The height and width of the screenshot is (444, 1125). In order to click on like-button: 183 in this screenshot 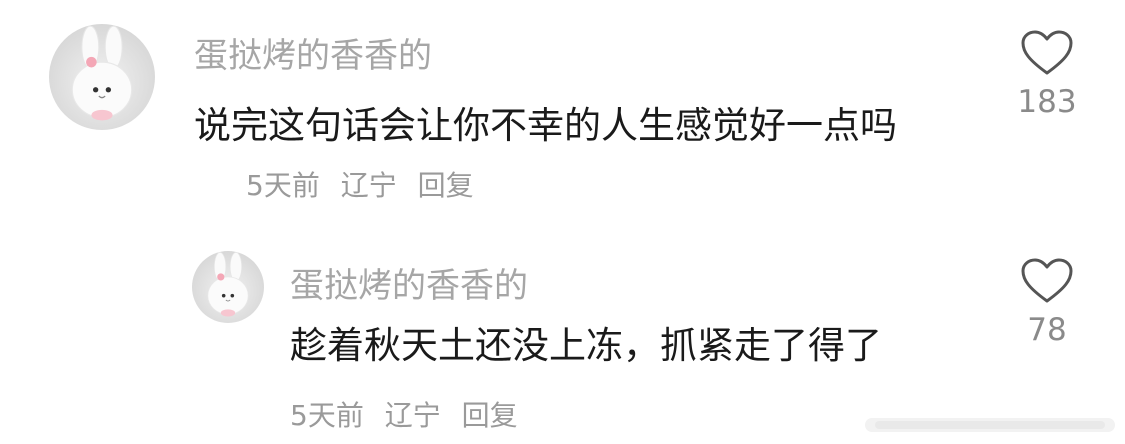, I will do `click(1047, 75)`.